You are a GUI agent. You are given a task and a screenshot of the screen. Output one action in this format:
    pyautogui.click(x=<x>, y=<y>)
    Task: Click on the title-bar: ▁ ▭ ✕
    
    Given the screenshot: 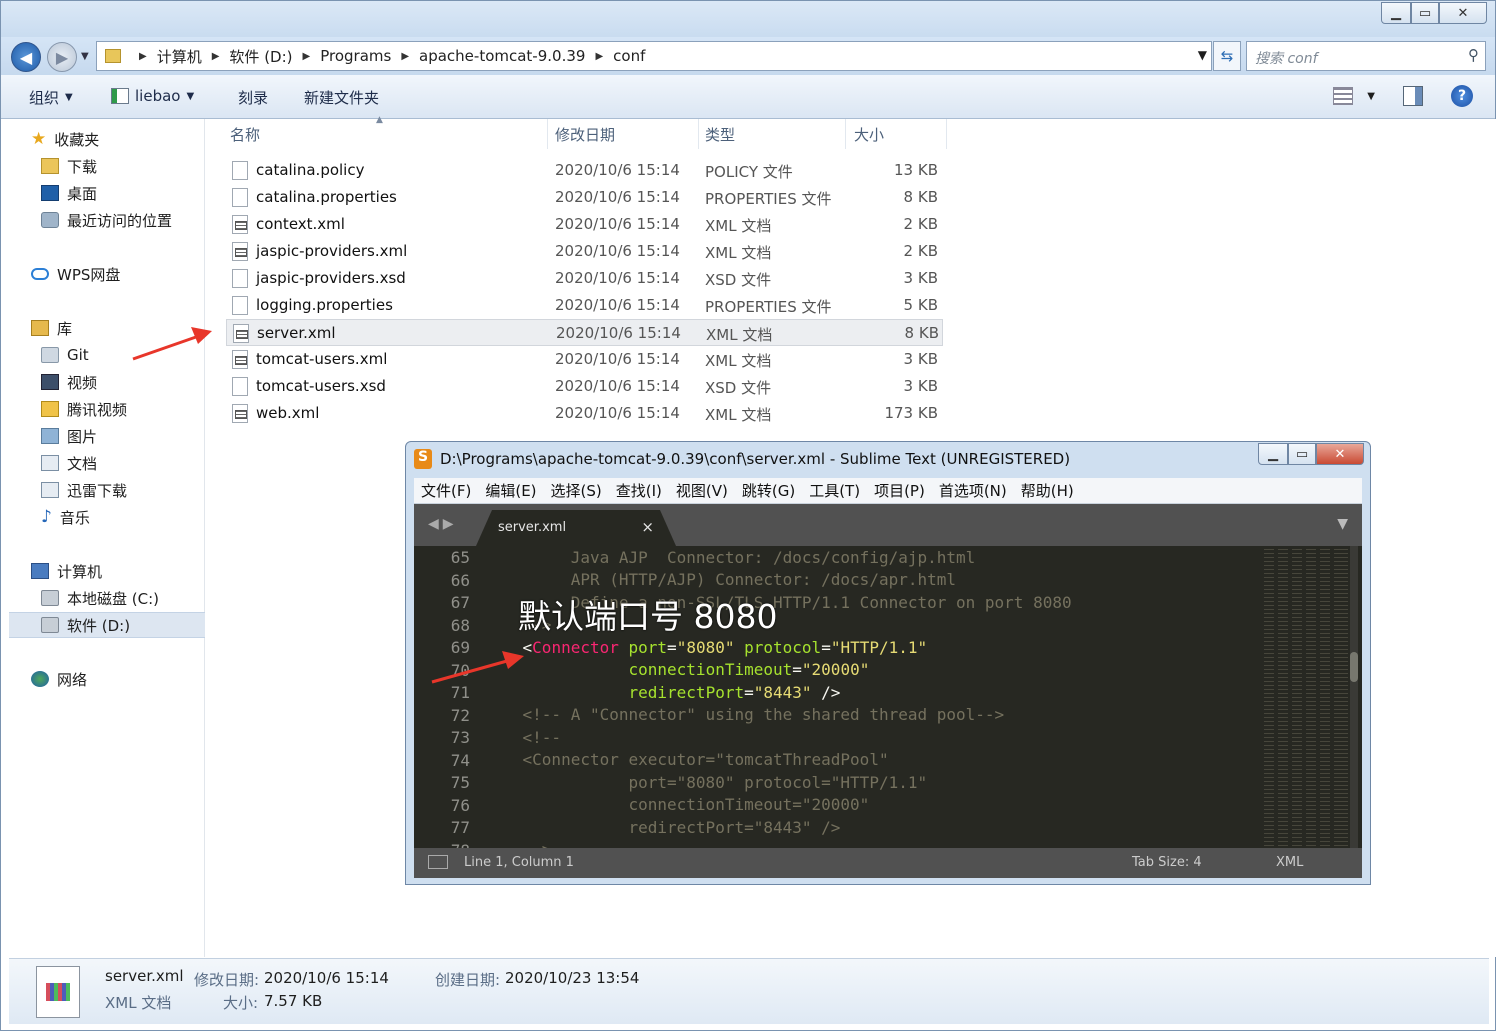 What is the action you would take?
    pyautogui.click(x=748, y=19)
    